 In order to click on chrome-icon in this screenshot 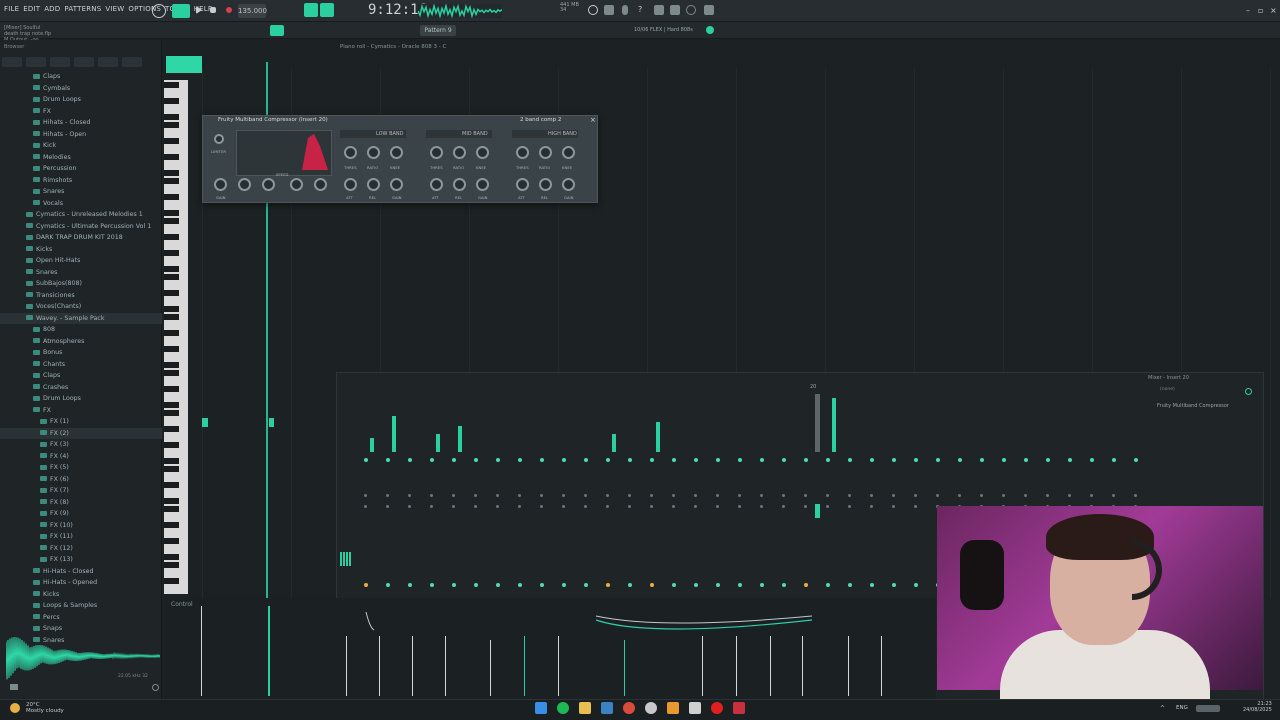, I will do `click(629, 708)`.